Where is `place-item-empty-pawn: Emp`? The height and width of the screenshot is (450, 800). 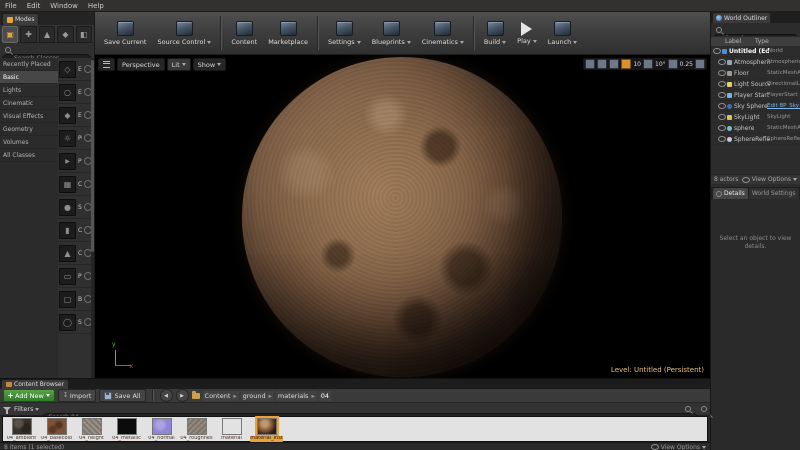 place-item-empty-pawn: Emp is located at coordinates (76, 115).